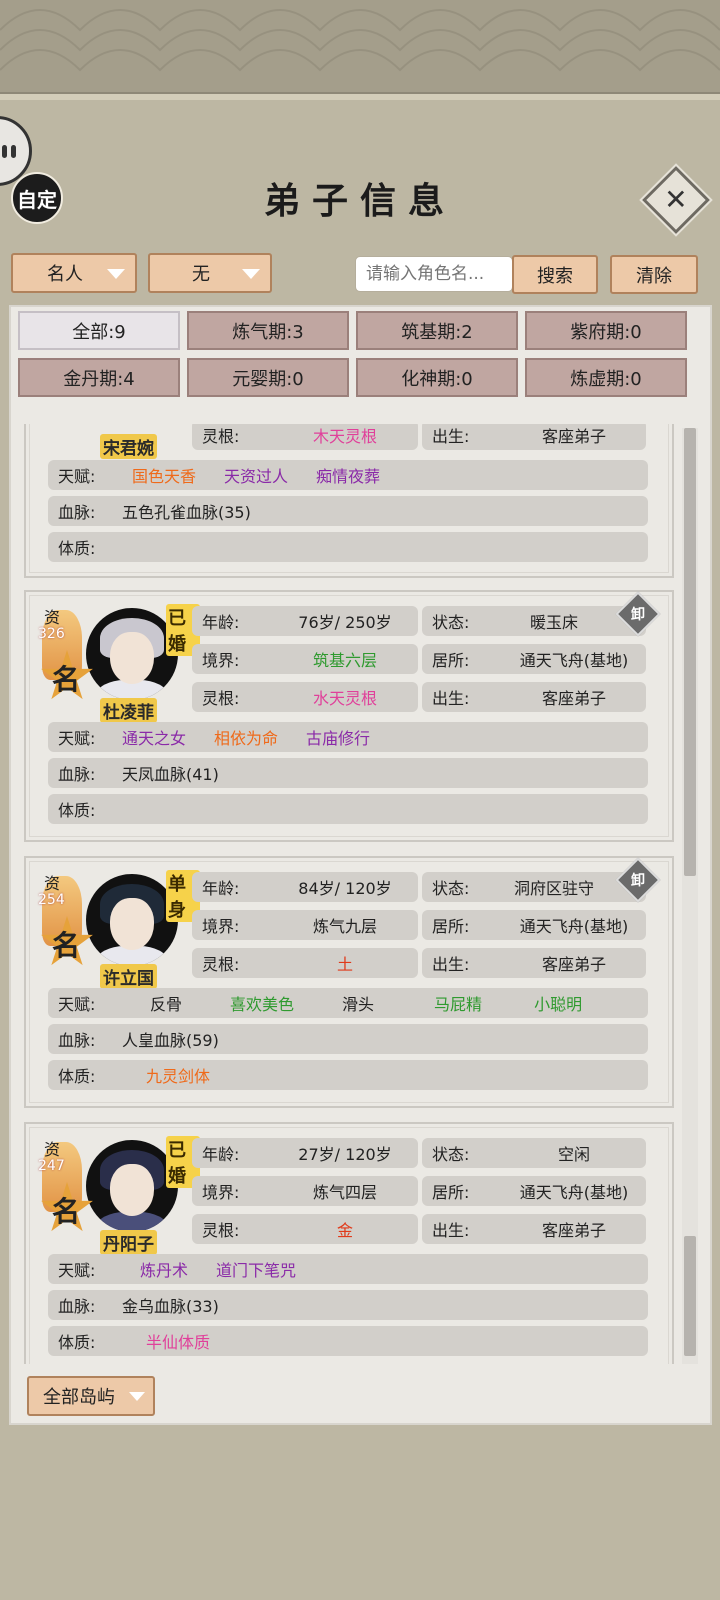 This screenshot has height=1600, width=720. What do you see at coordinates (51, 634) in the screenshot?
I see `aptitude-value: 326` at bounding box center [51, 634].